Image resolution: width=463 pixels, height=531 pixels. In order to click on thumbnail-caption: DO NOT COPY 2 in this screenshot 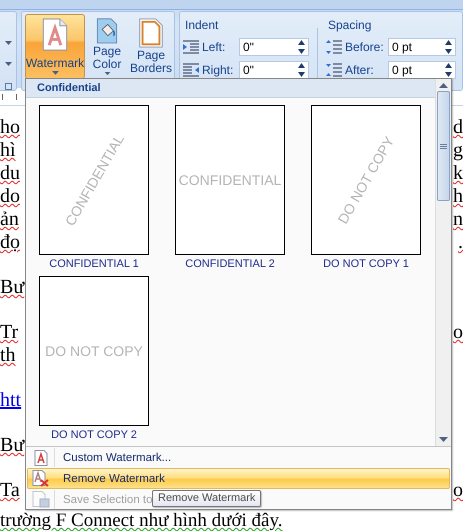, I will do `click(94, 435)`.